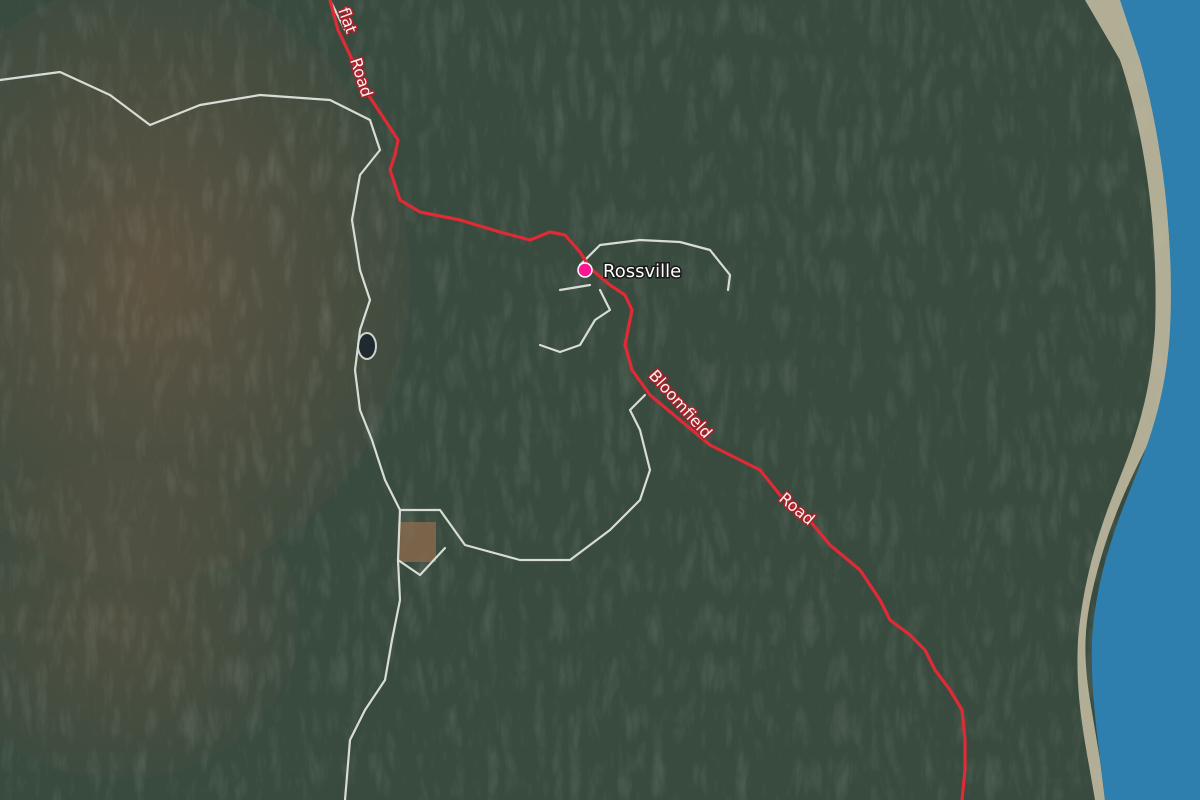 This screenshot has height=800, width=1200. I want to click on reservoir, so click(367, 346).